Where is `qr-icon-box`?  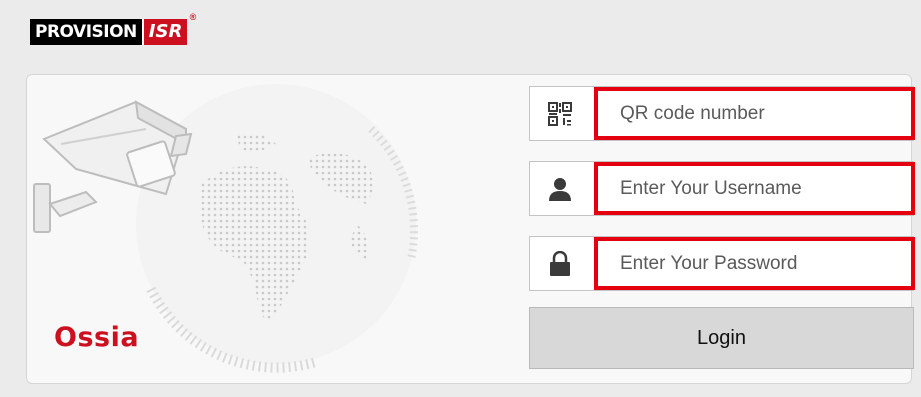 qr-icon-box is located at coordinates (560, 113).